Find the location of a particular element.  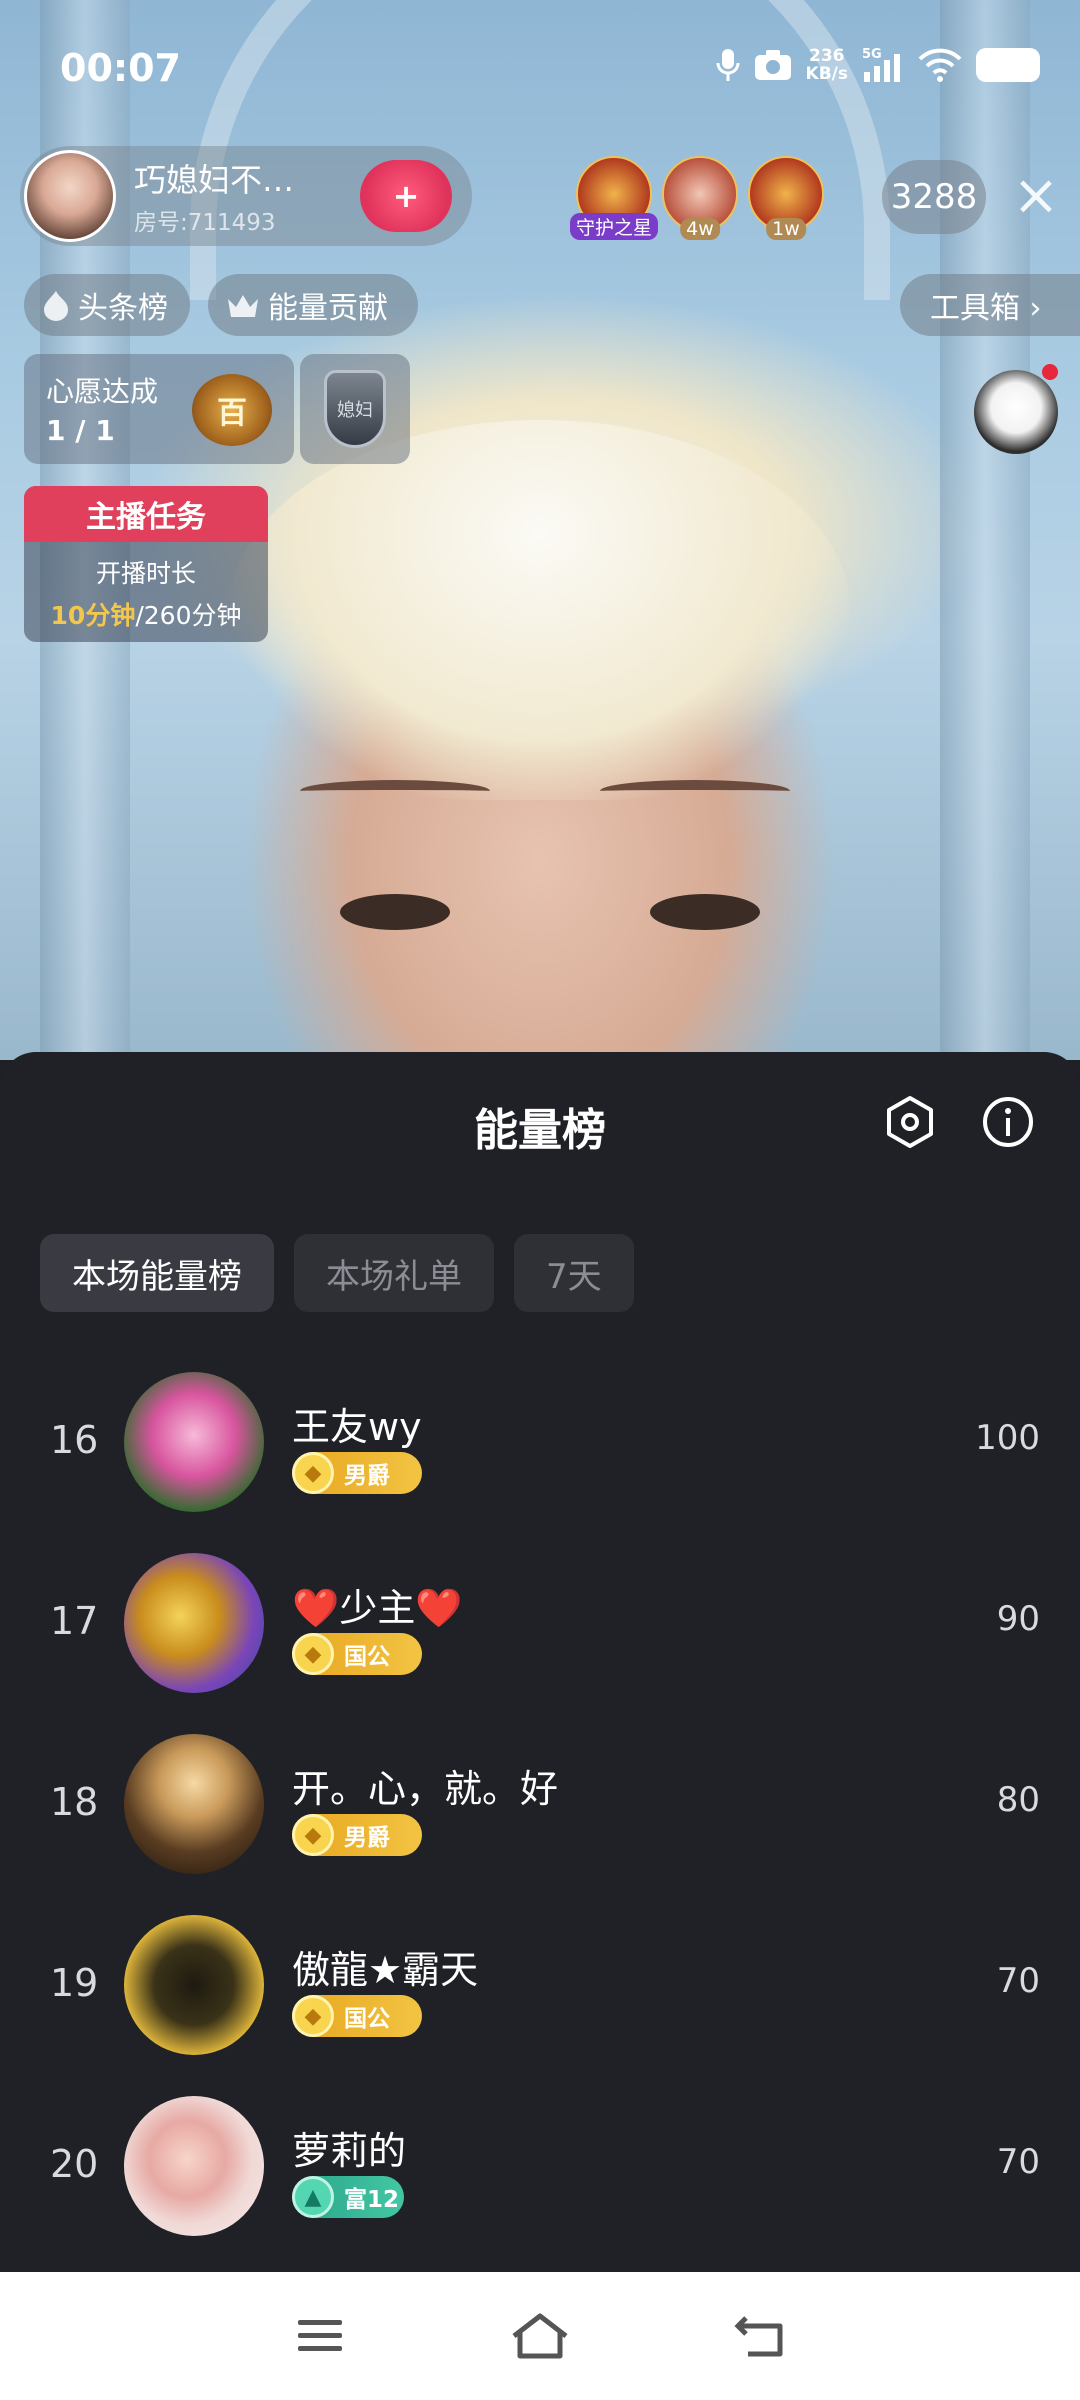

ranking-row: 16 王友wy ◆ 男爵 100 is located at coordinates (540, 1442).